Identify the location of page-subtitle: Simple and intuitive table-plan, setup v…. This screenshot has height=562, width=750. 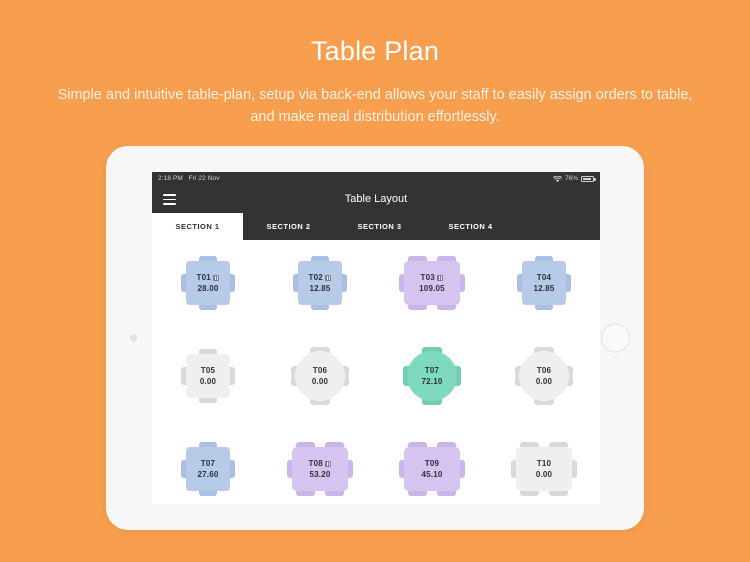
(375, 106).